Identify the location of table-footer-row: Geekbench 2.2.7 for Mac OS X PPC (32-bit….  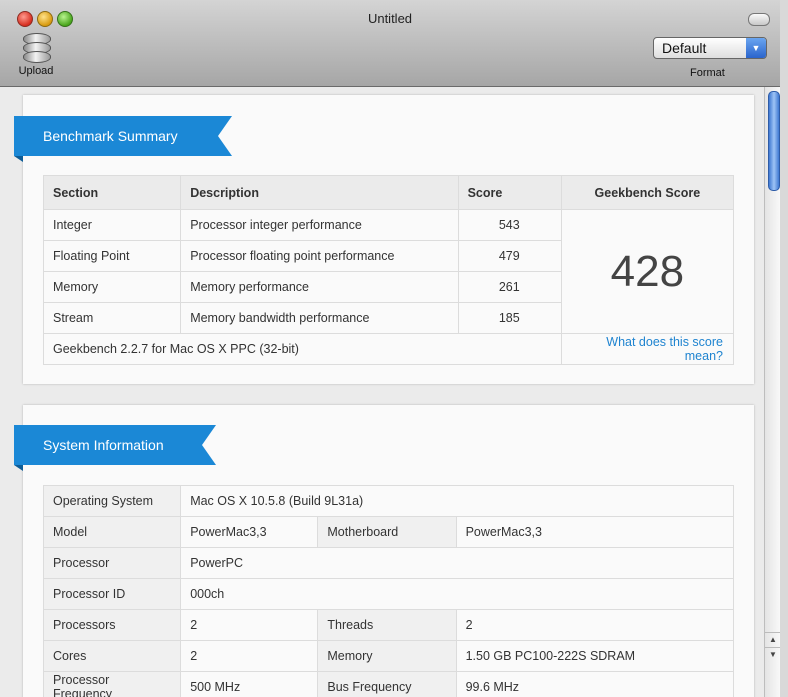
(389, 349).